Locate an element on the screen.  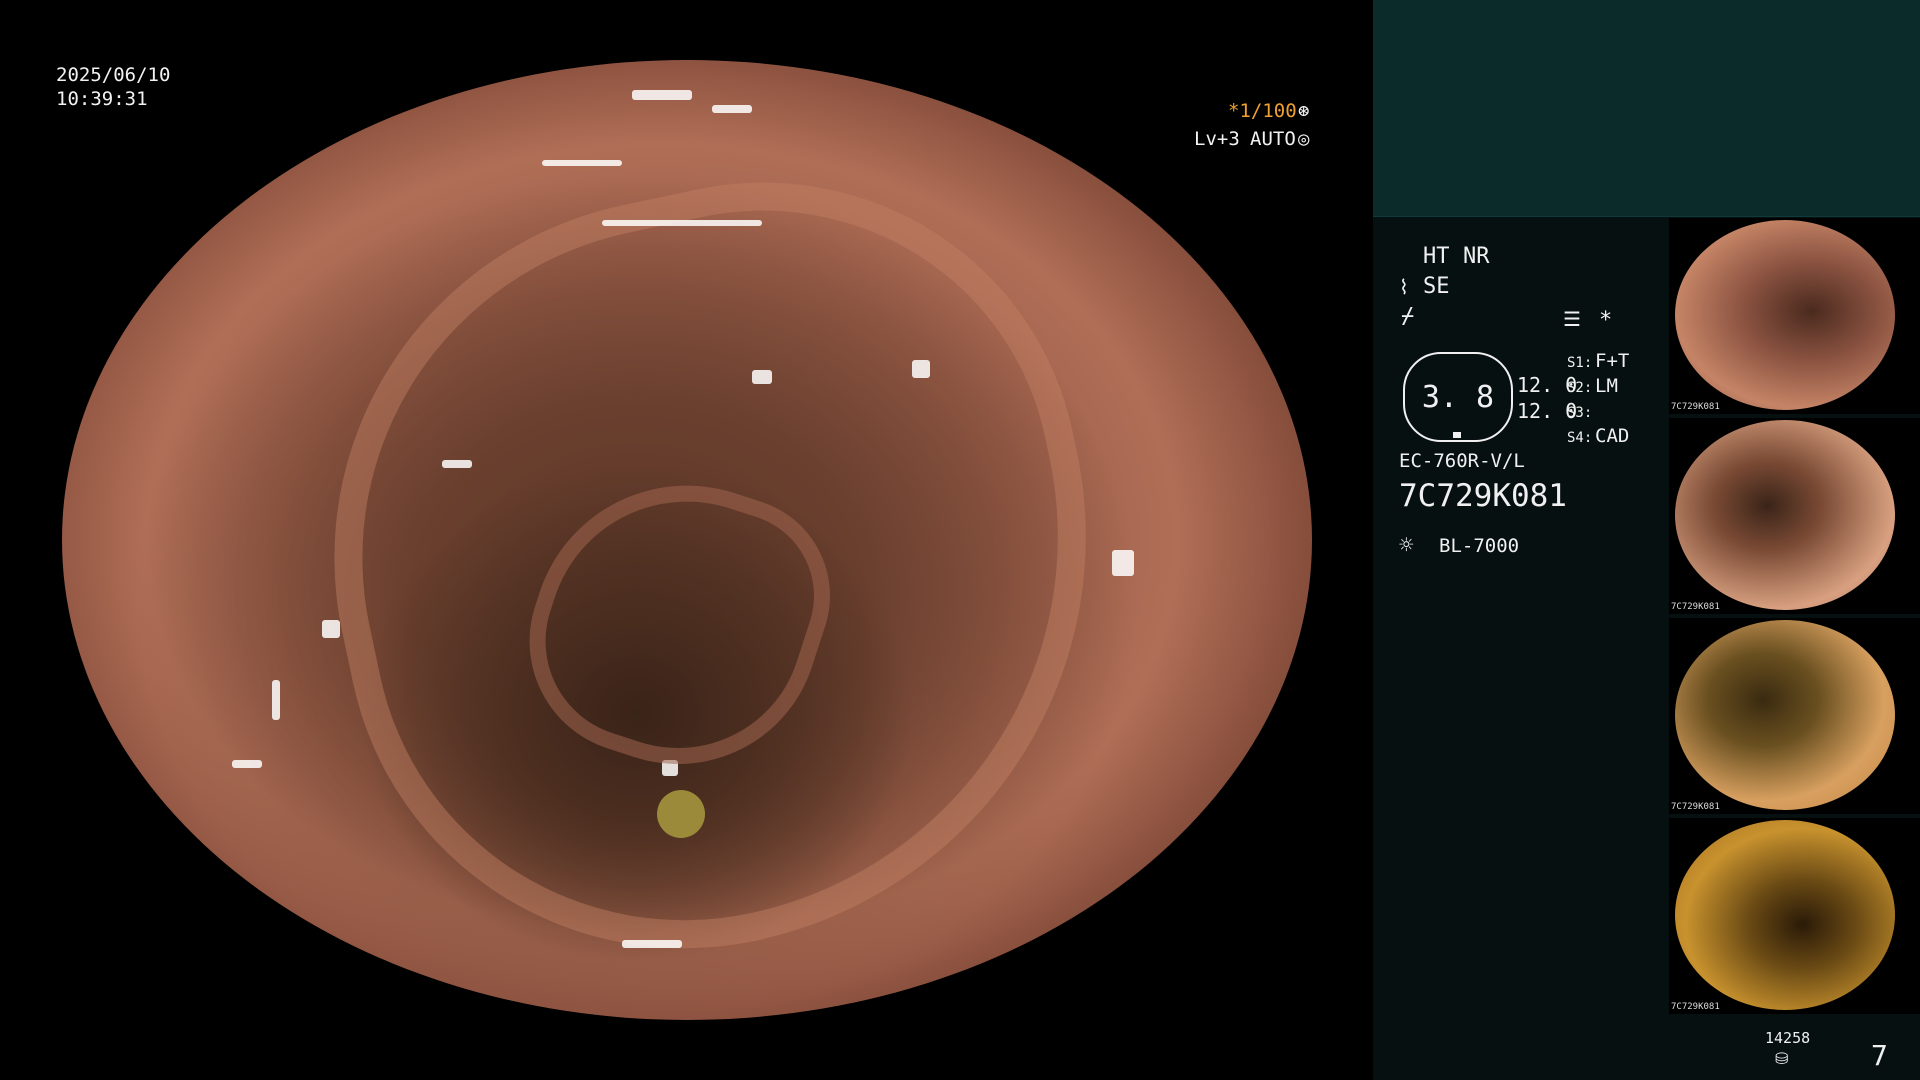
thumbnail-1: 7C729K081 is located at coordinates (1794, 316).